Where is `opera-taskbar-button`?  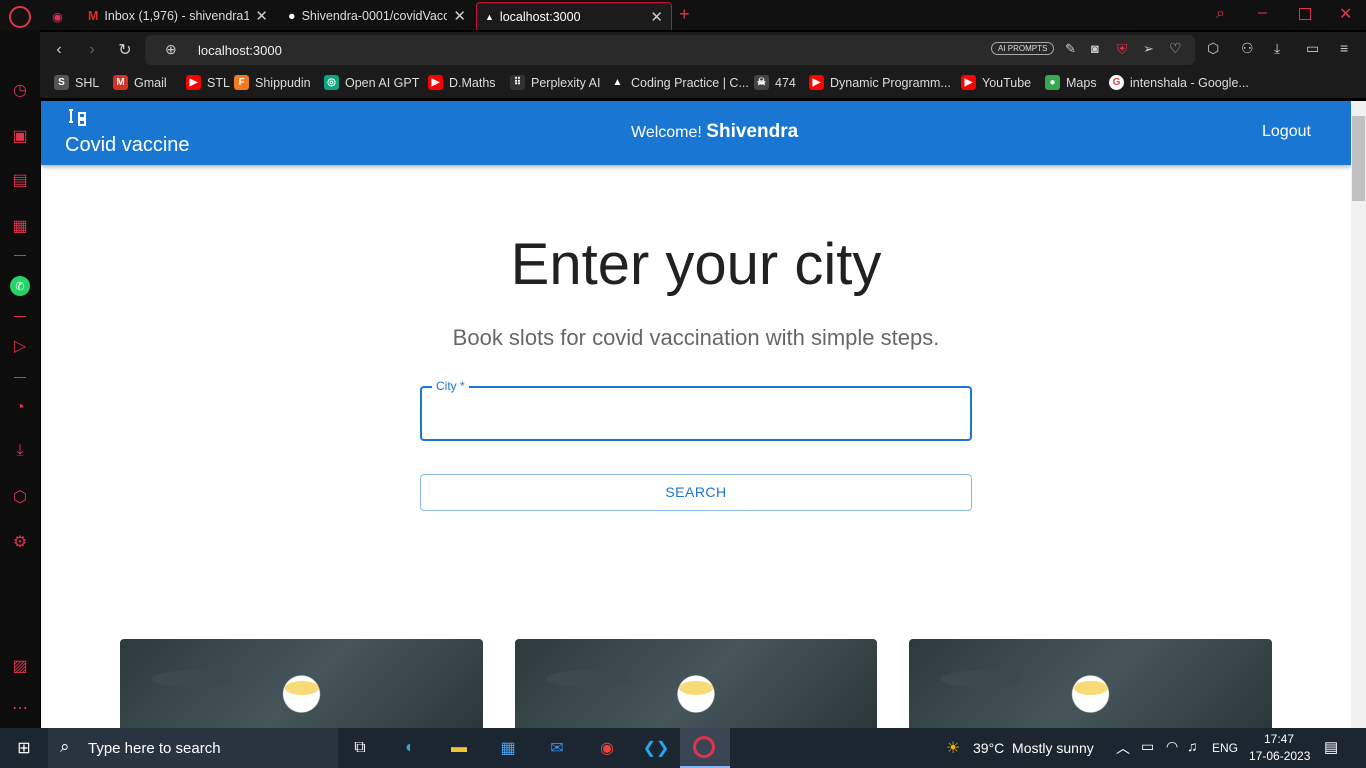
opera-taskbar-button is located at coordinates (705, 748).